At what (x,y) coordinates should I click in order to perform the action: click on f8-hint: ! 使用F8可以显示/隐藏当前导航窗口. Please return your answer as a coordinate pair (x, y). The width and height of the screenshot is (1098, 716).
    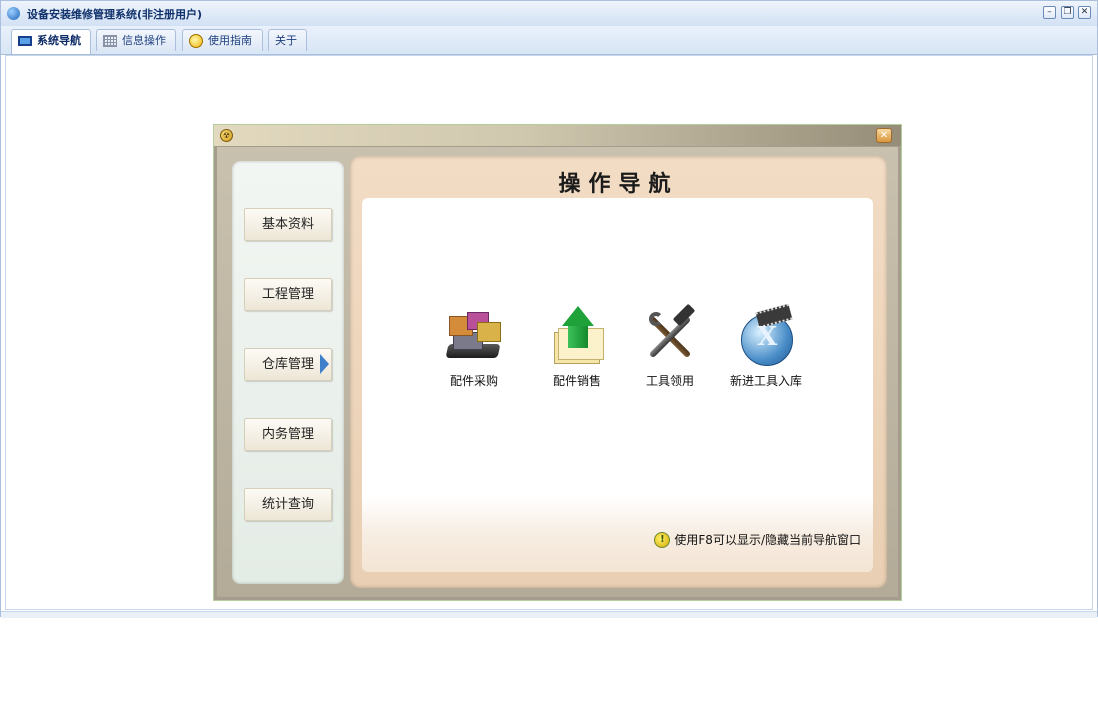
    Looking at the image, I should click on (757, 539).